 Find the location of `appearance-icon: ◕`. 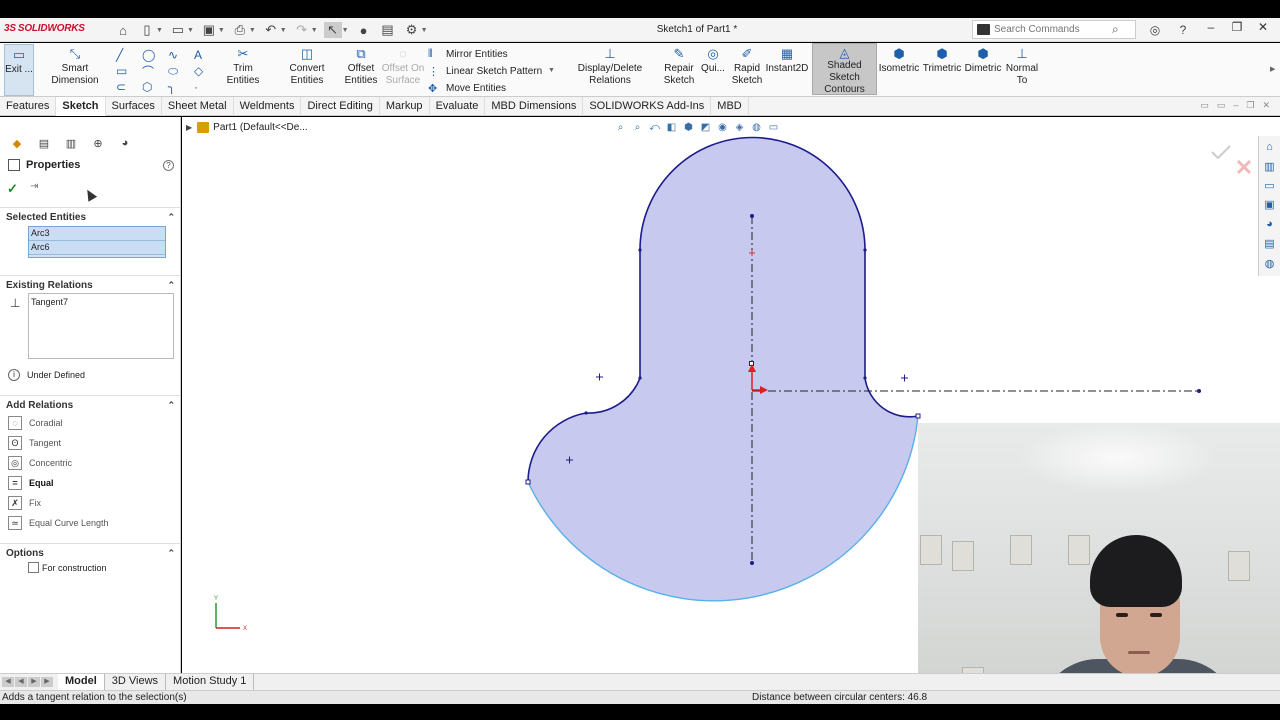

appearance-icon: ◕ is located at coordinates (125, 143).